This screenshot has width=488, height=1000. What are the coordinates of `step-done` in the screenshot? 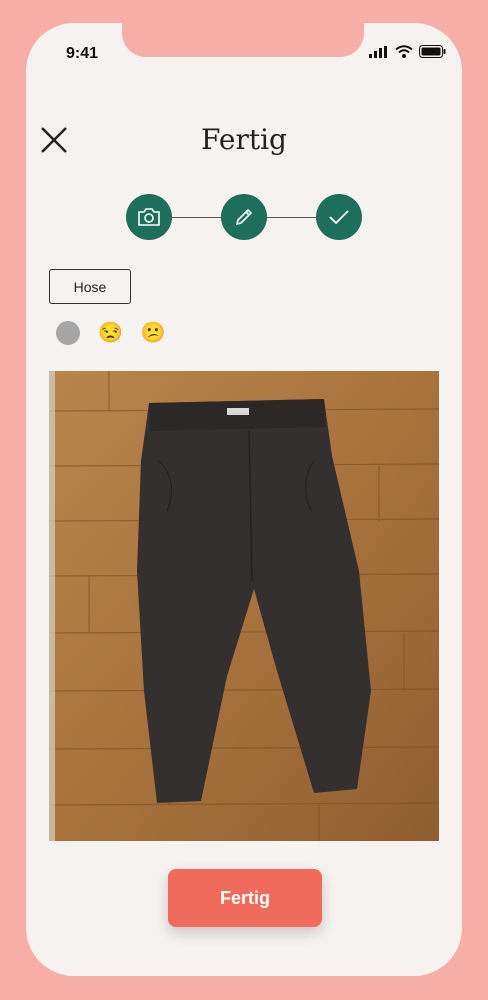 It's located at (339, 217).